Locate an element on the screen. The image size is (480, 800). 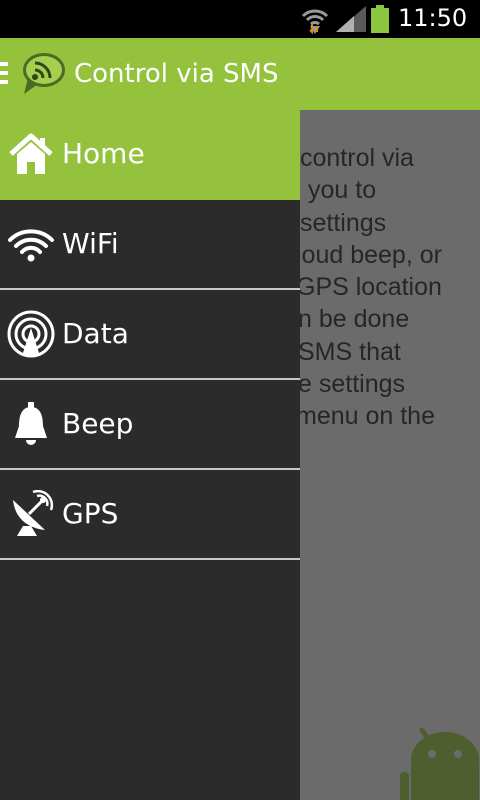
drawer-item-label: Data is located at coordinates (95, 333).